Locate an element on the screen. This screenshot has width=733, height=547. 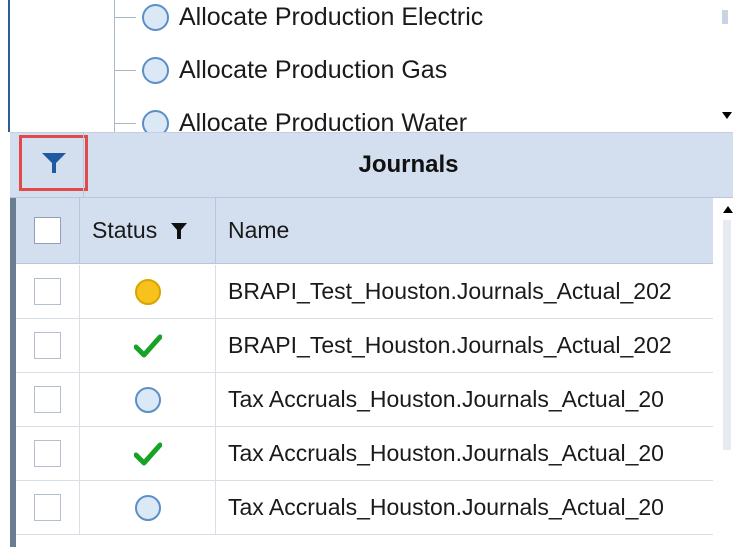
select-all-checkbox is located at coordinates (47, 230).